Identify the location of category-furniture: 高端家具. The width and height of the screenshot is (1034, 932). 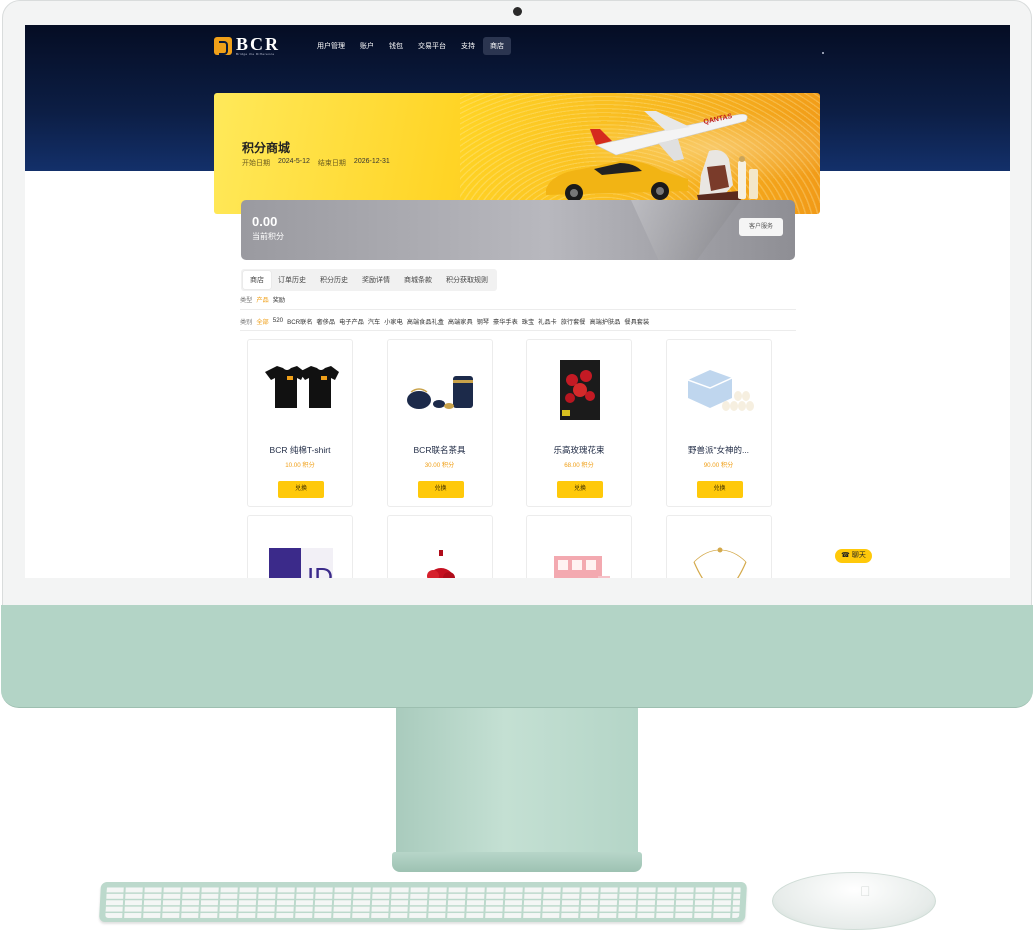
(460, 321).